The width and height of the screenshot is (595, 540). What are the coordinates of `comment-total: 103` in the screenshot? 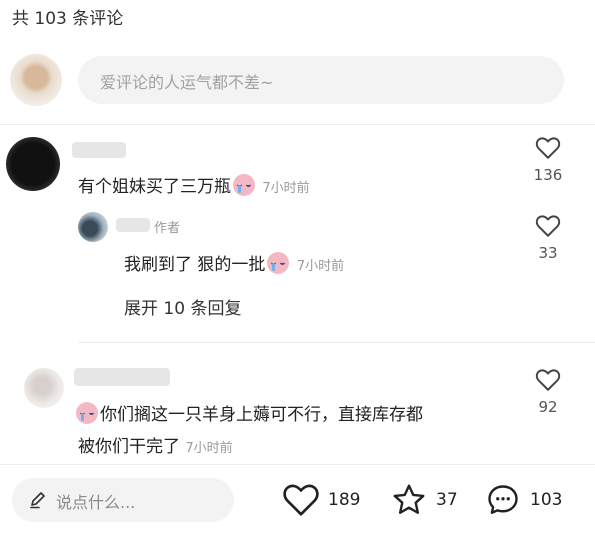 It's located at (546, 500).